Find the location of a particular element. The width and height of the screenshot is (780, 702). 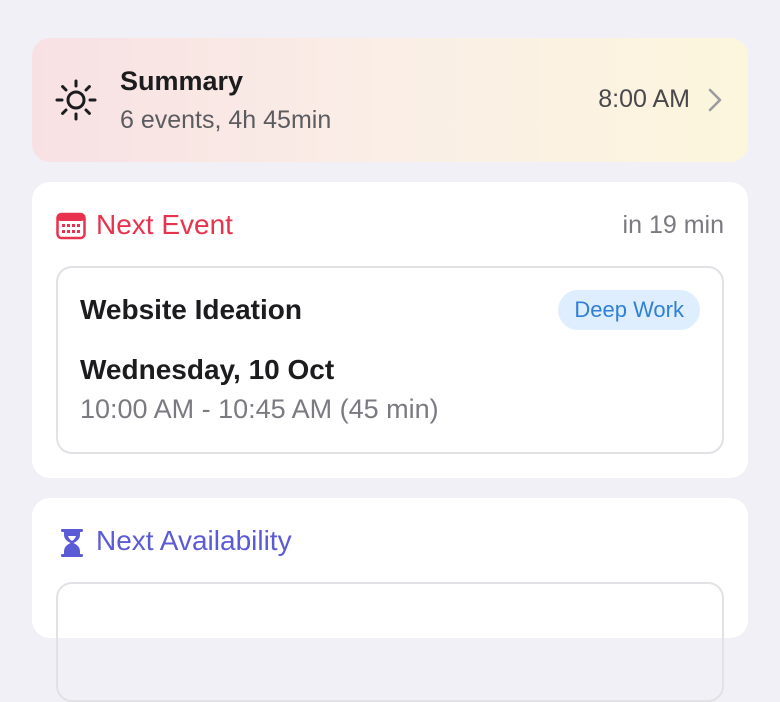

hourglass-icon is located at coordinates (72, 543).